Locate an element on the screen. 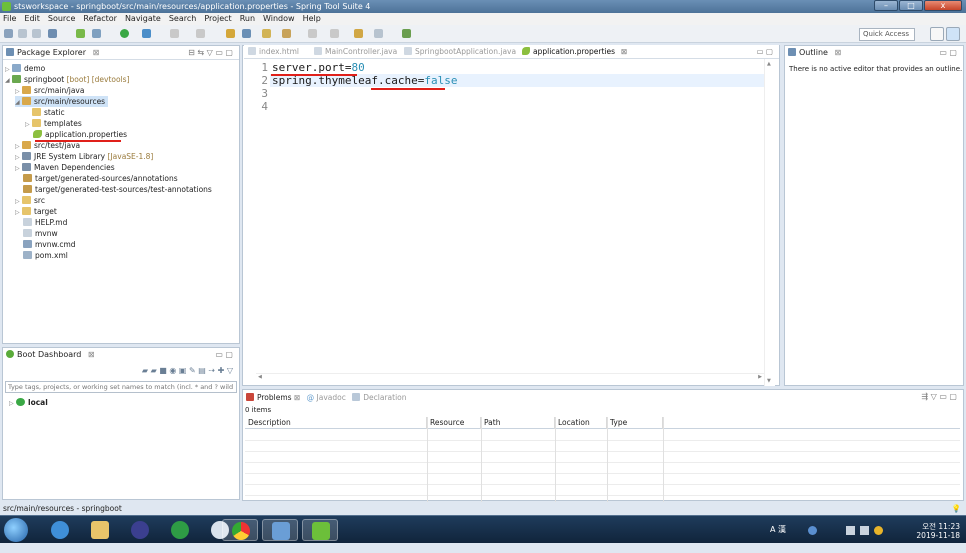 The width and height of the screenshot is (966, 553). tab-main-controller: MainController.java is located at coordinates (355, 52).